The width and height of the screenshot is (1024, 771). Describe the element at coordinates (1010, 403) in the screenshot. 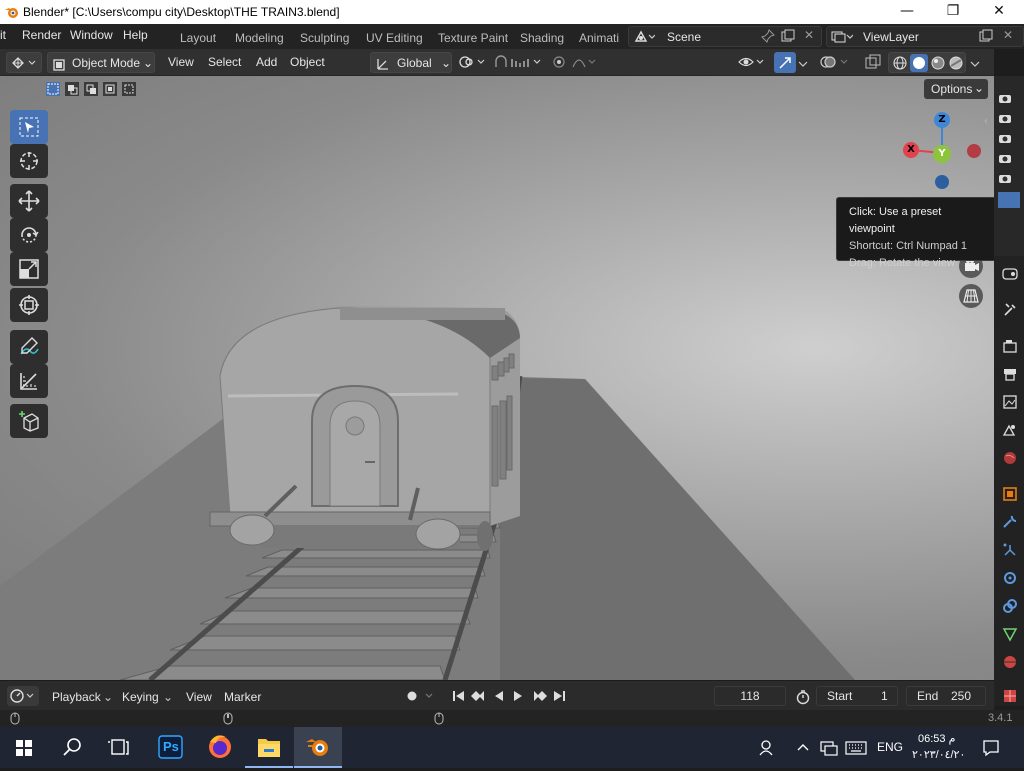

I see `view-layer-properties-icon` at that location.